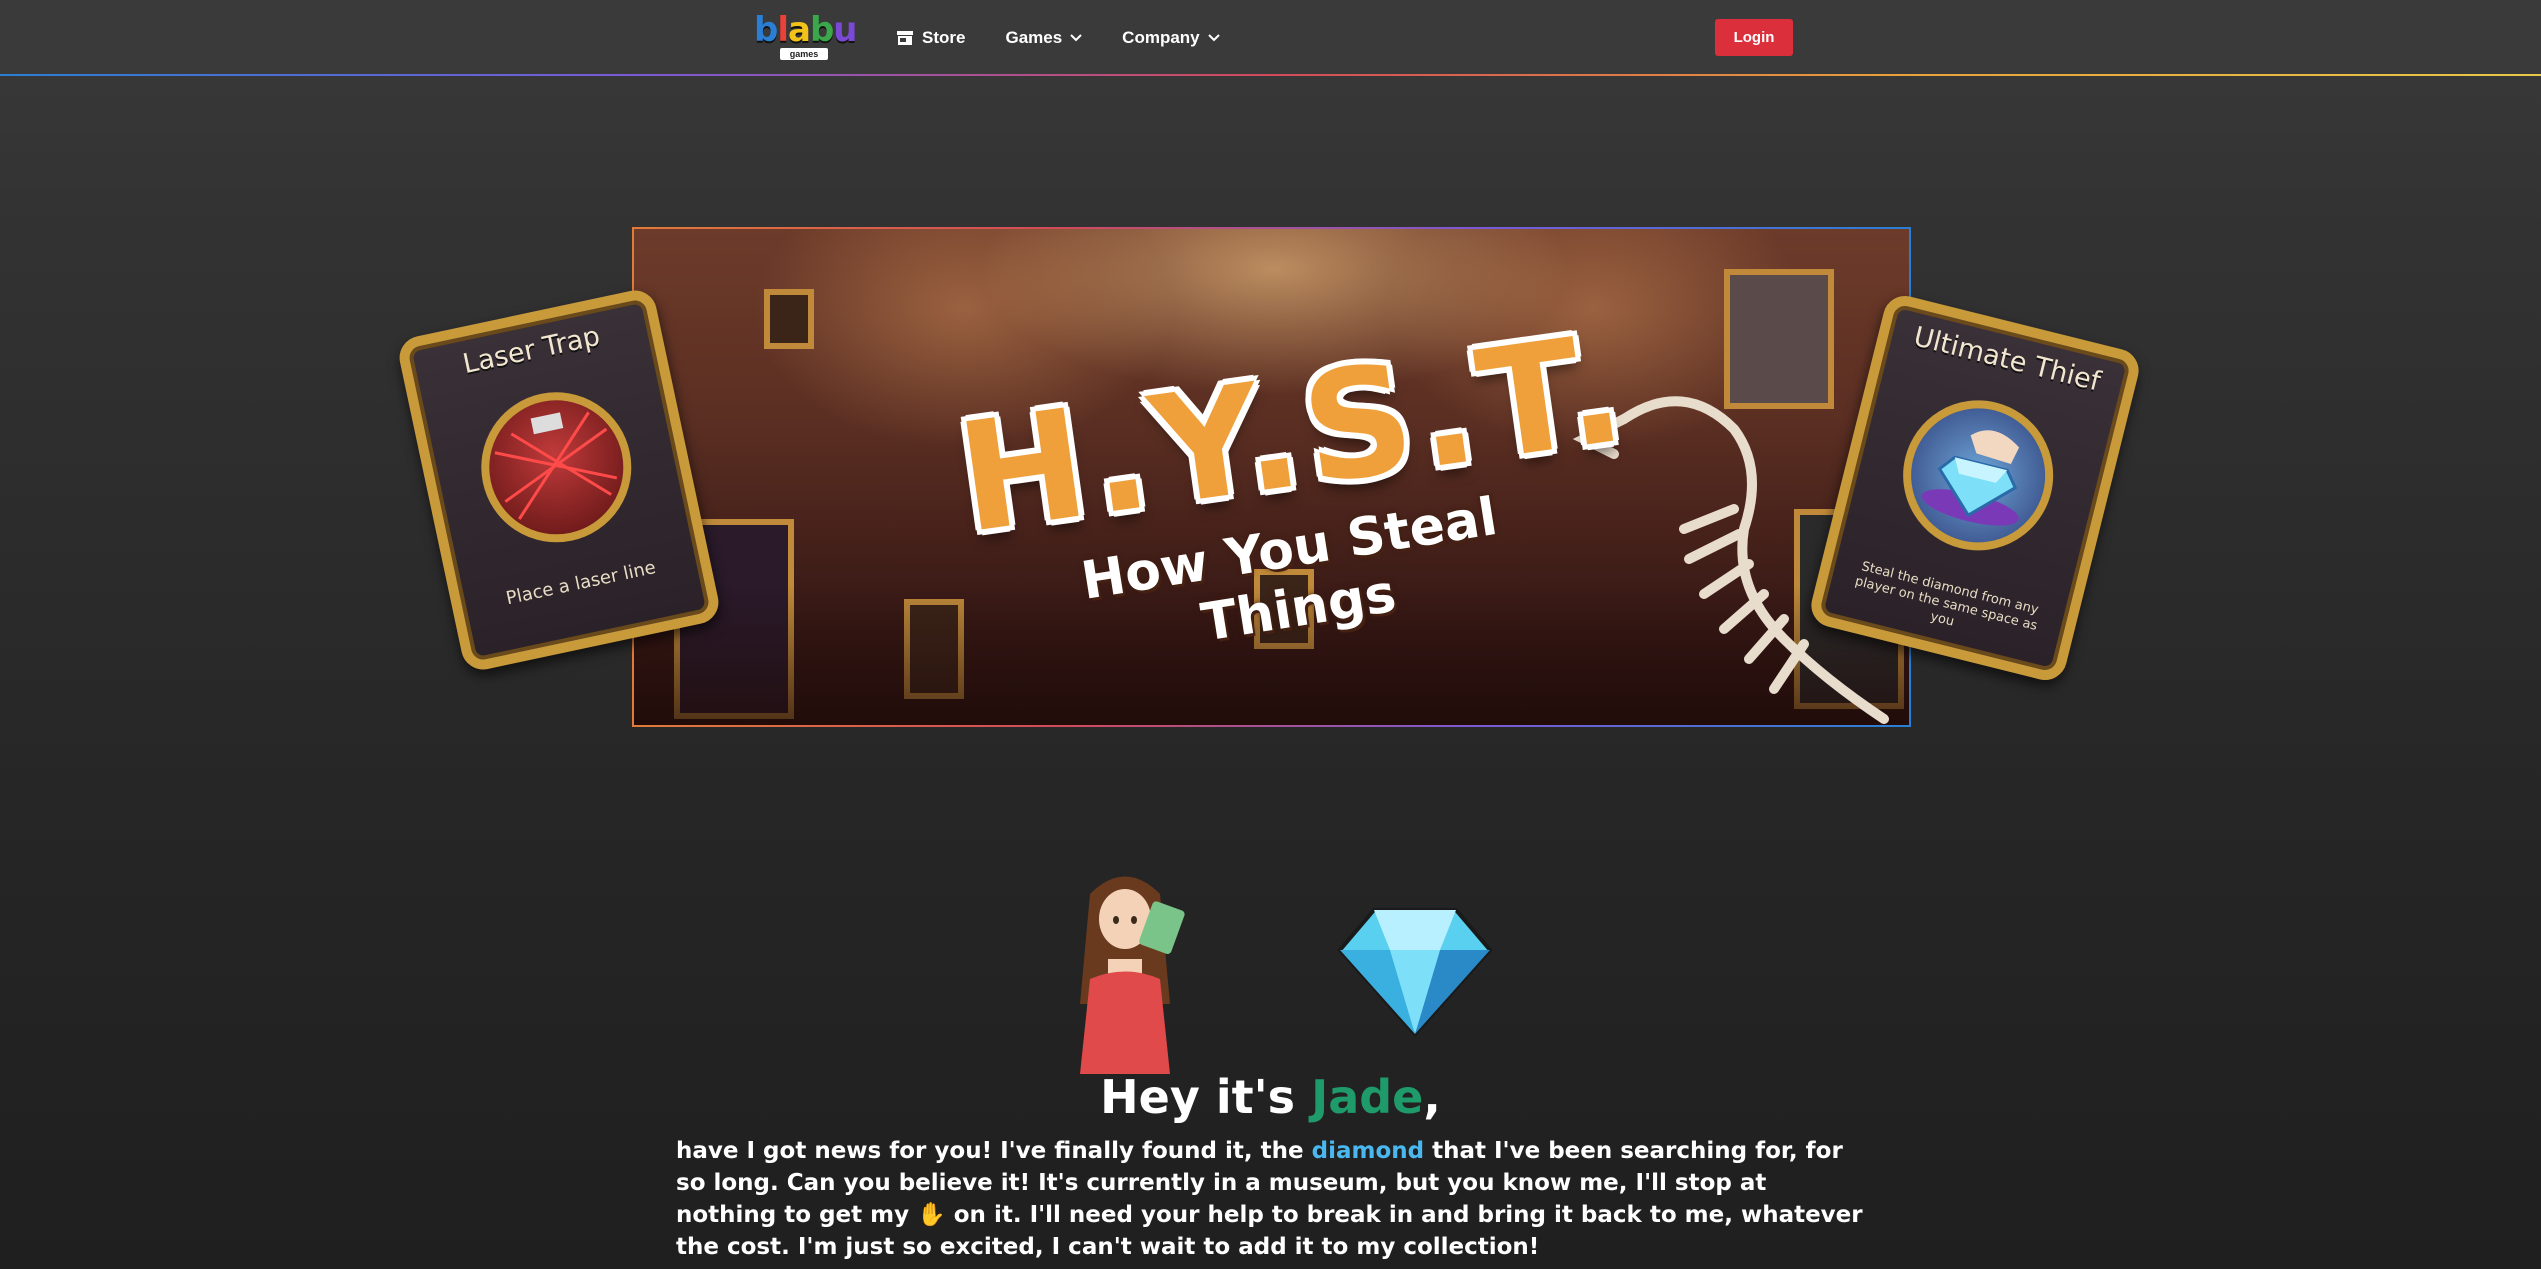  I want to click on greeting-prefix: Hey it's, so click(1206, 1097).